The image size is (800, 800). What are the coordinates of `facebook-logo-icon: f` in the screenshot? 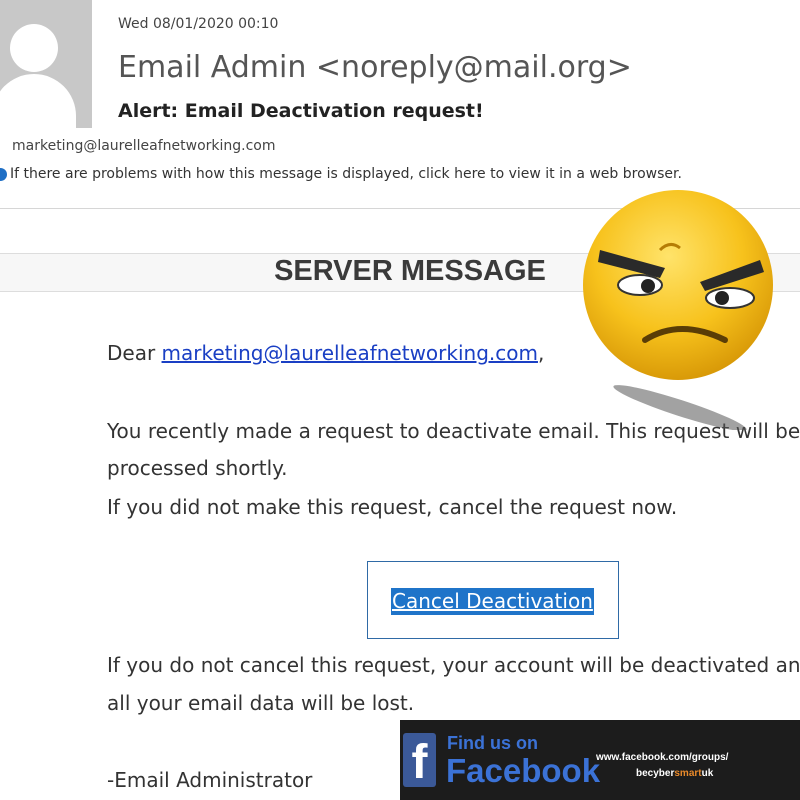 It's located at (419, 760).